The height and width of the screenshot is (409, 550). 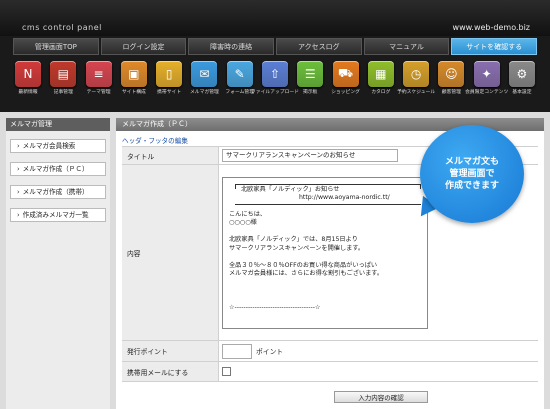 I want to click on feature-label: 掲示板, so click(x=310, y=92).